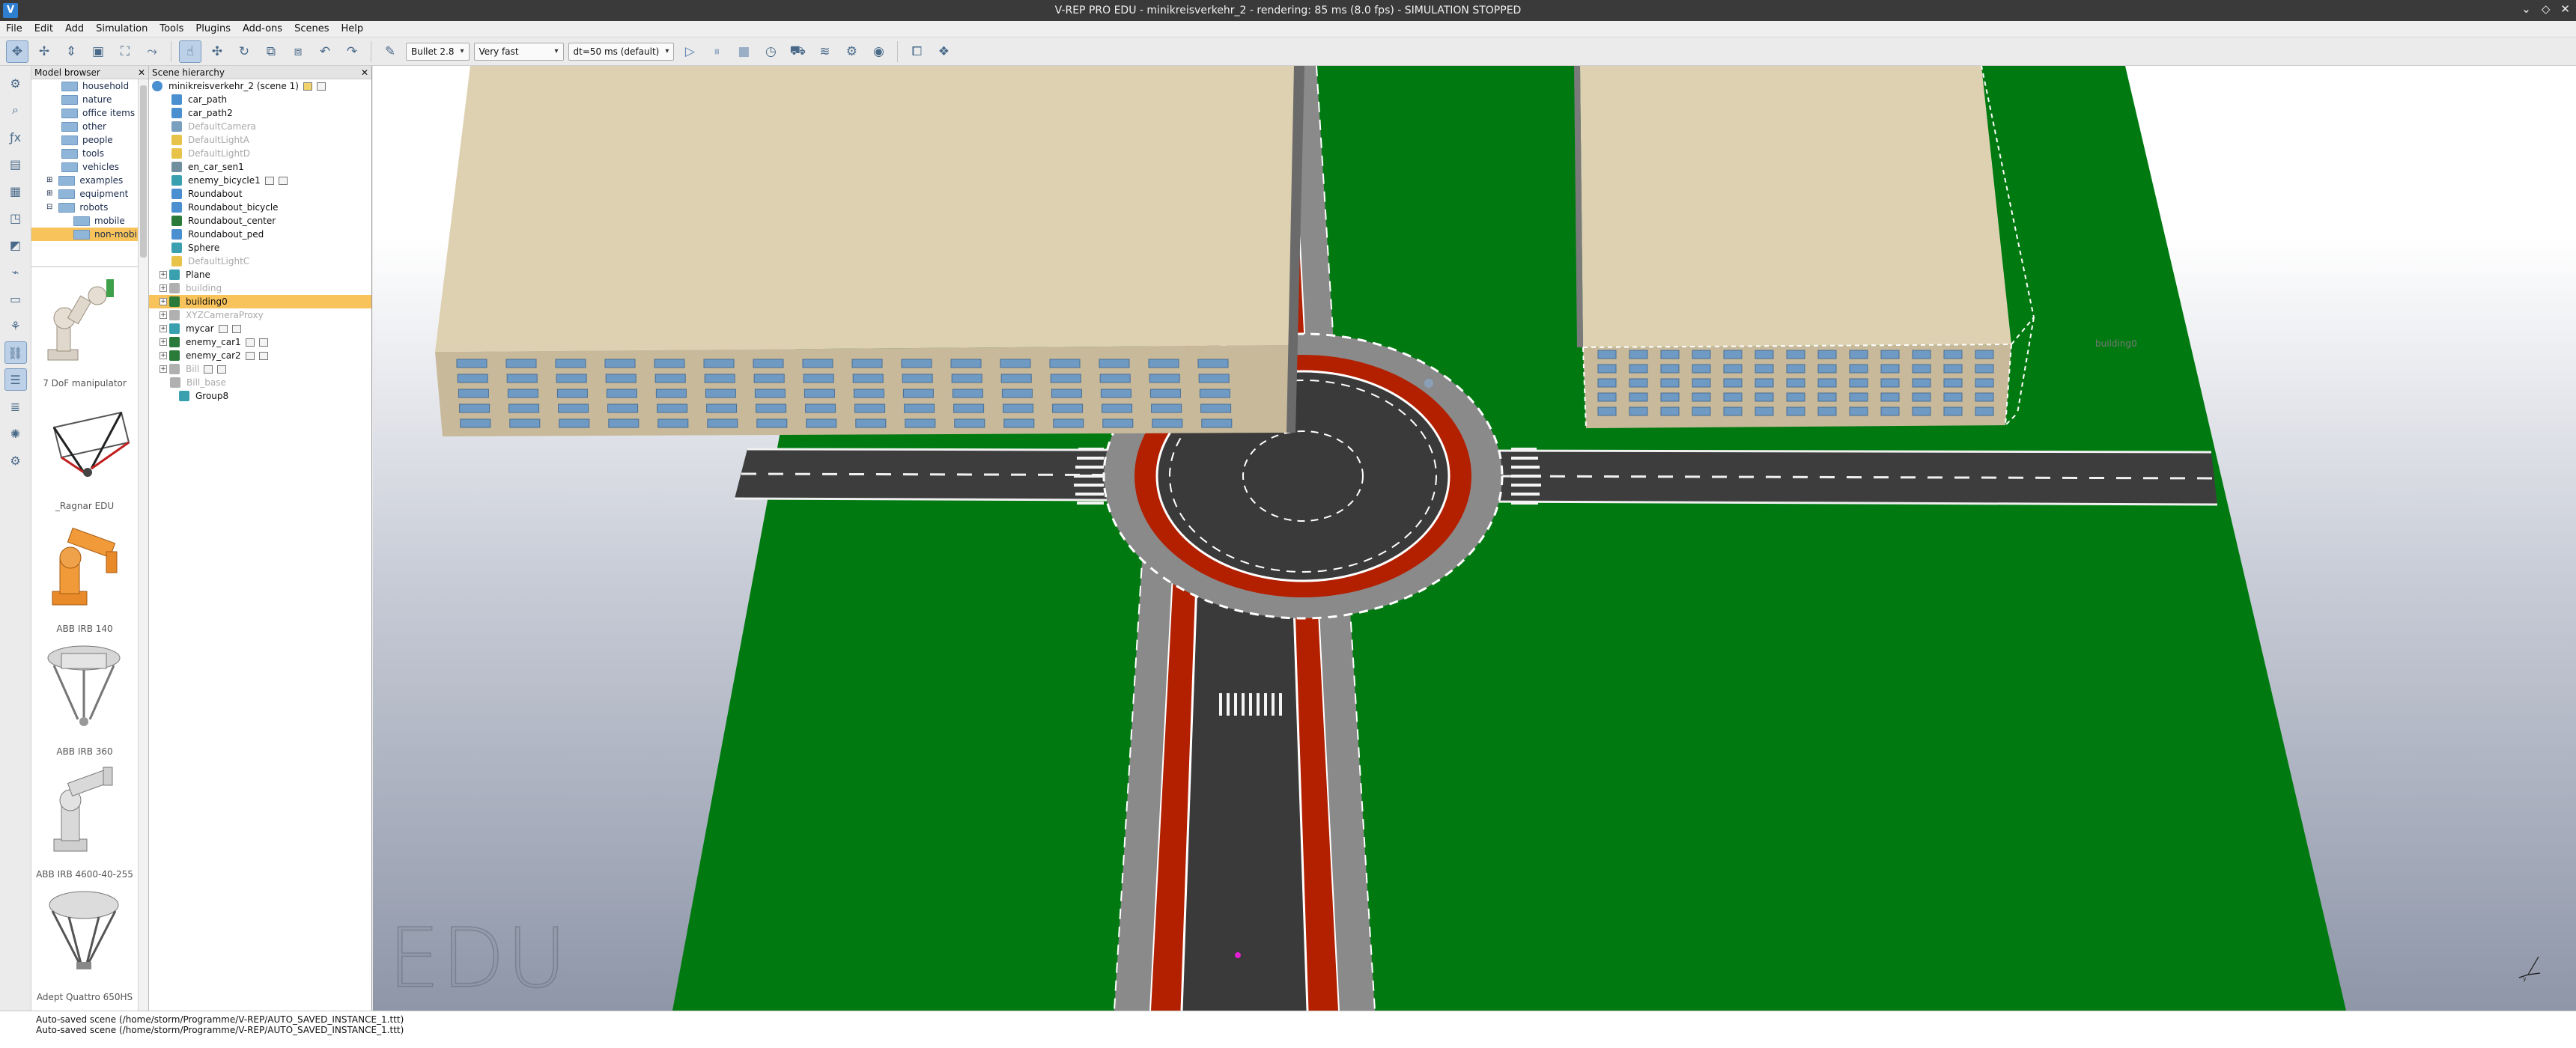 Image resolution: width=2576 pixels, height=1048 pixels. I want to click on selection-icon: ◩, so click(15, 245).